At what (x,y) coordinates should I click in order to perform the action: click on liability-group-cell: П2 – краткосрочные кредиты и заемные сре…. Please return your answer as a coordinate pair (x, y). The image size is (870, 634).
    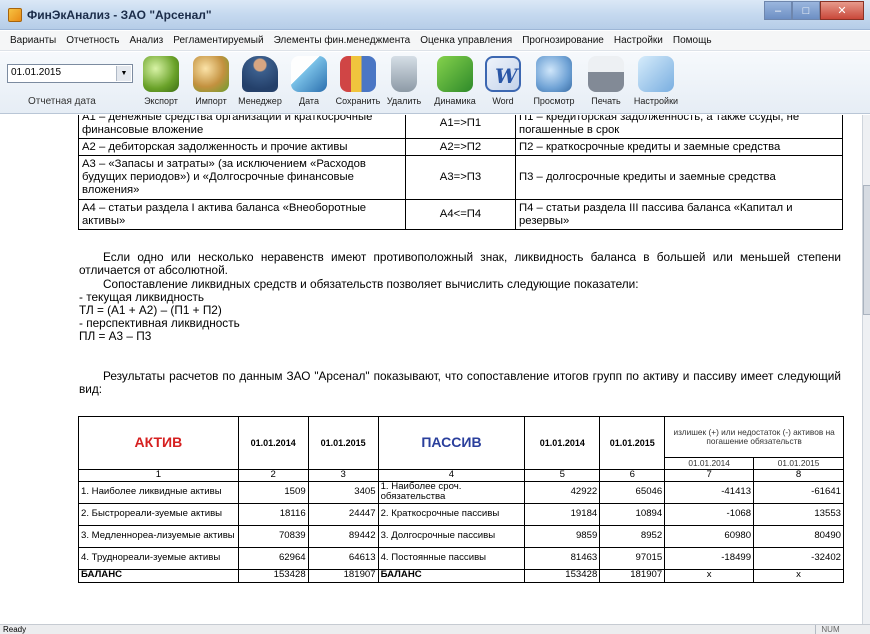
    Looking at the image, I should click on (679, 147).